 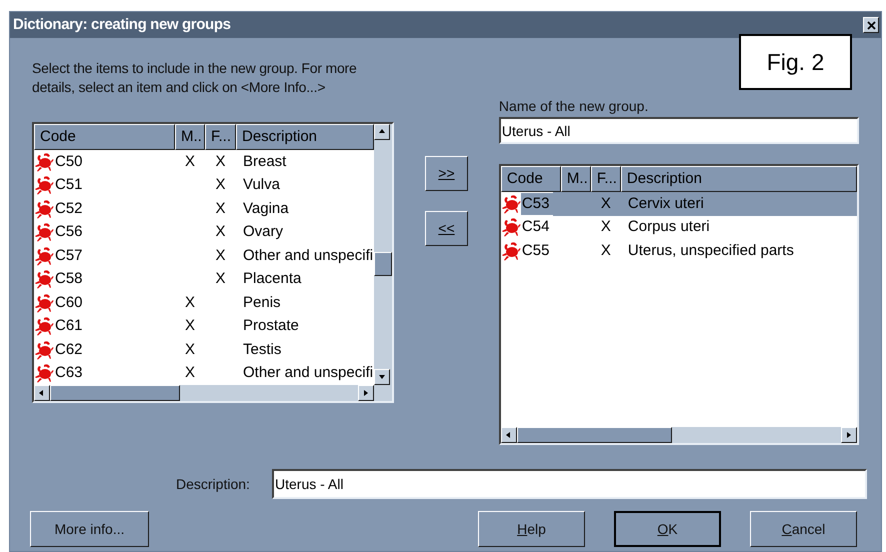 What do you see at coordinates (122, 24) in the screenshot?
I see `window-title: Dictionary: creating new groups` at bounding box center [122, 24].